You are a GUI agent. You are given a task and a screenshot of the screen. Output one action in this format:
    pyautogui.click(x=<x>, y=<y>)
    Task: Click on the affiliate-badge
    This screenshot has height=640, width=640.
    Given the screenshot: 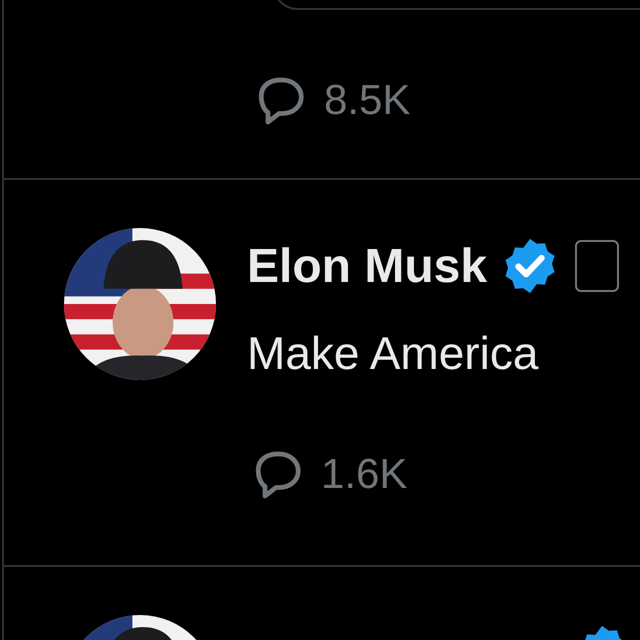 What is the action you would take?
    pyautogui.click(x=597, y=266)
    